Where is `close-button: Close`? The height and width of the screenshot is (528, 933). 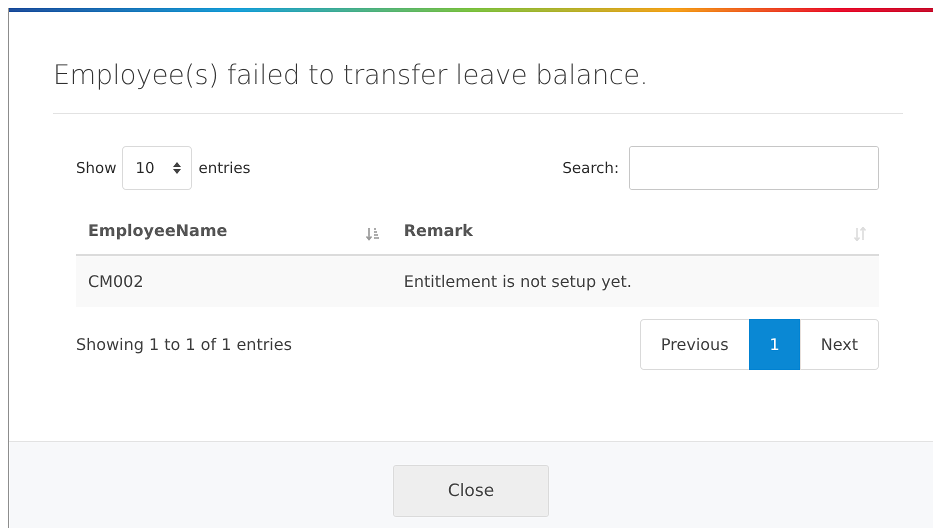
close-button: Close is located at coordinates (471, 491).